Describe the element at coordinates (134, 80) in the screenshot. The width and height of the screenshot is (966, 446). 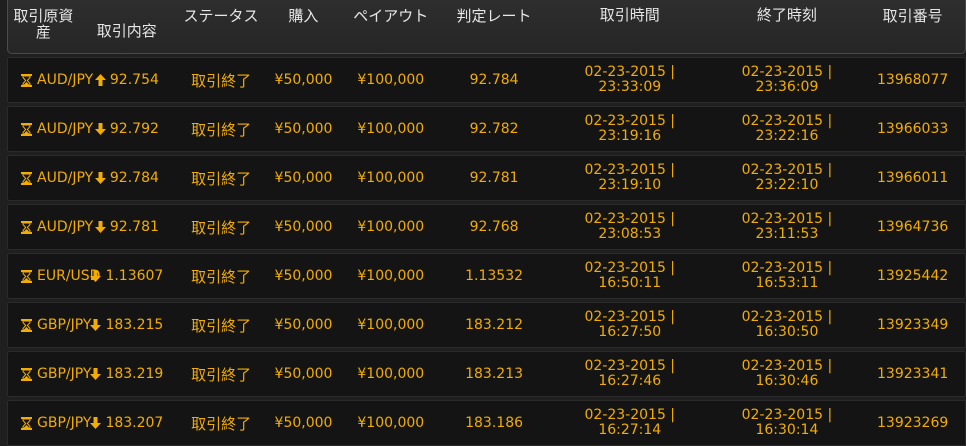
I see `trade-rate: 92.754` at that location.